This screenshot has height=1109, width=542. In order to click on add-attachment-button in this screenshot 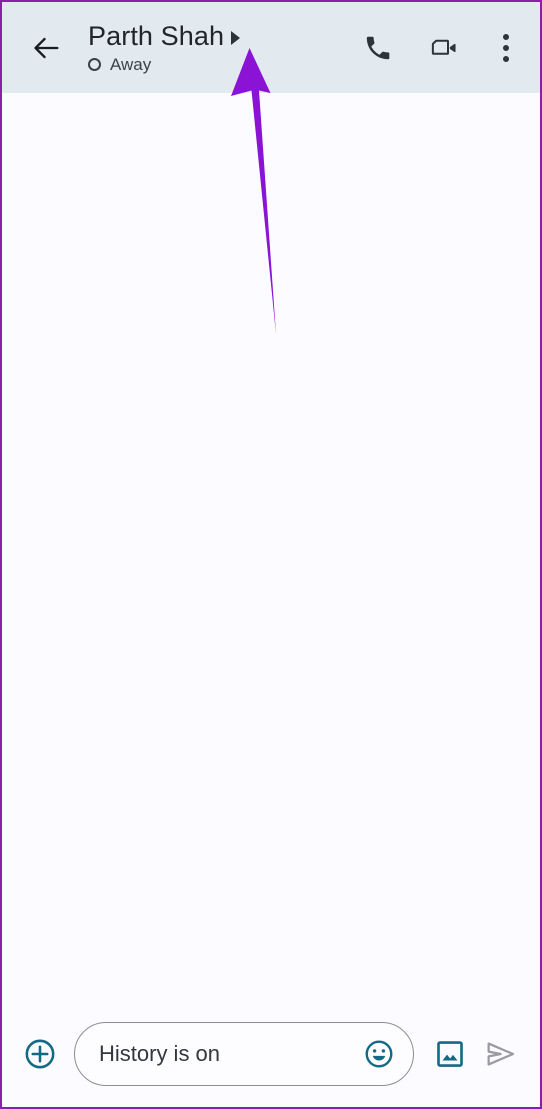, I will do `click(40, 1054)`.